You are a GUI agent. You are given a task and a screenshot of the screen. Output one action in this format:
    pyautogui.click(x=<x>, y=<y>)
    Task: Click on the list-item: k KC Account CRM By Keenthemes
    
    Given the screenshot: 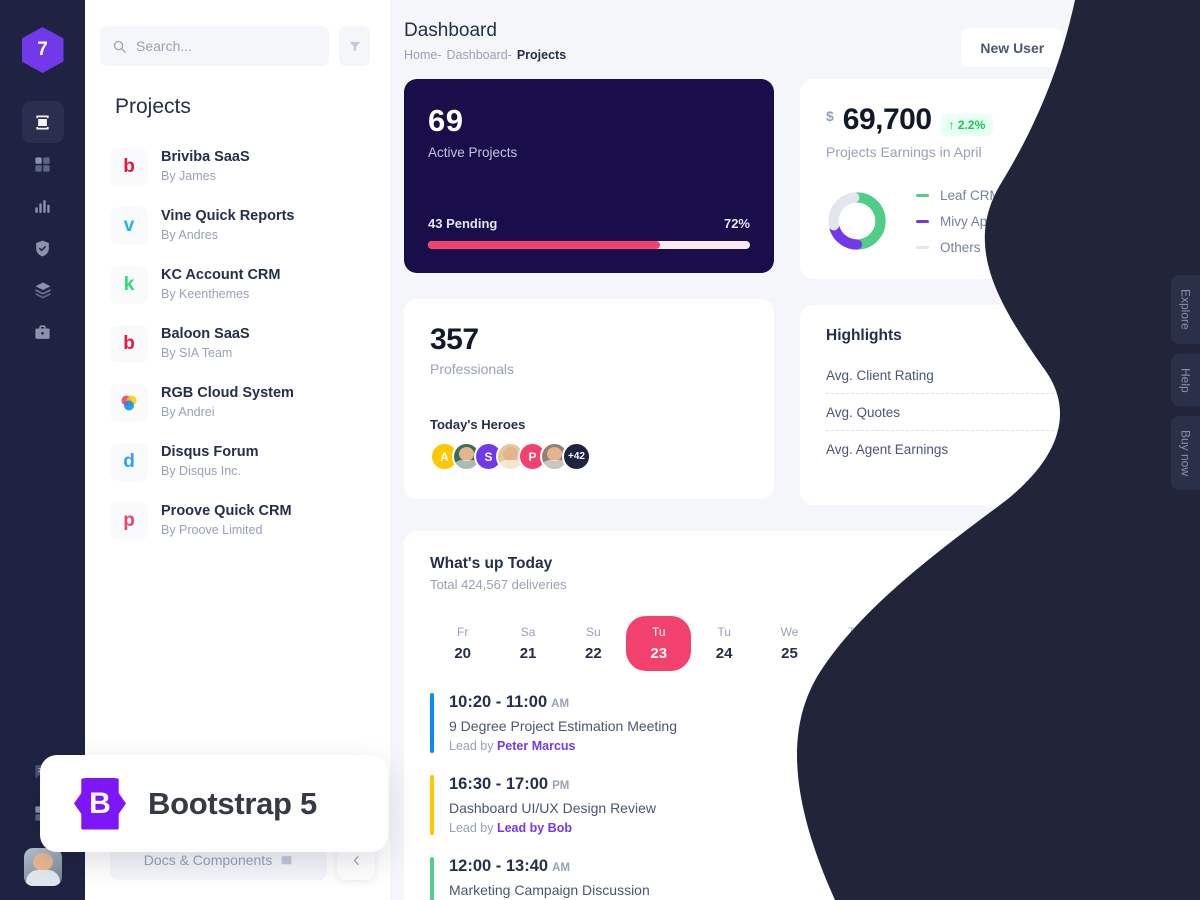 What is the action you would take?
    pyautogui.click(x=250, y=284)
    